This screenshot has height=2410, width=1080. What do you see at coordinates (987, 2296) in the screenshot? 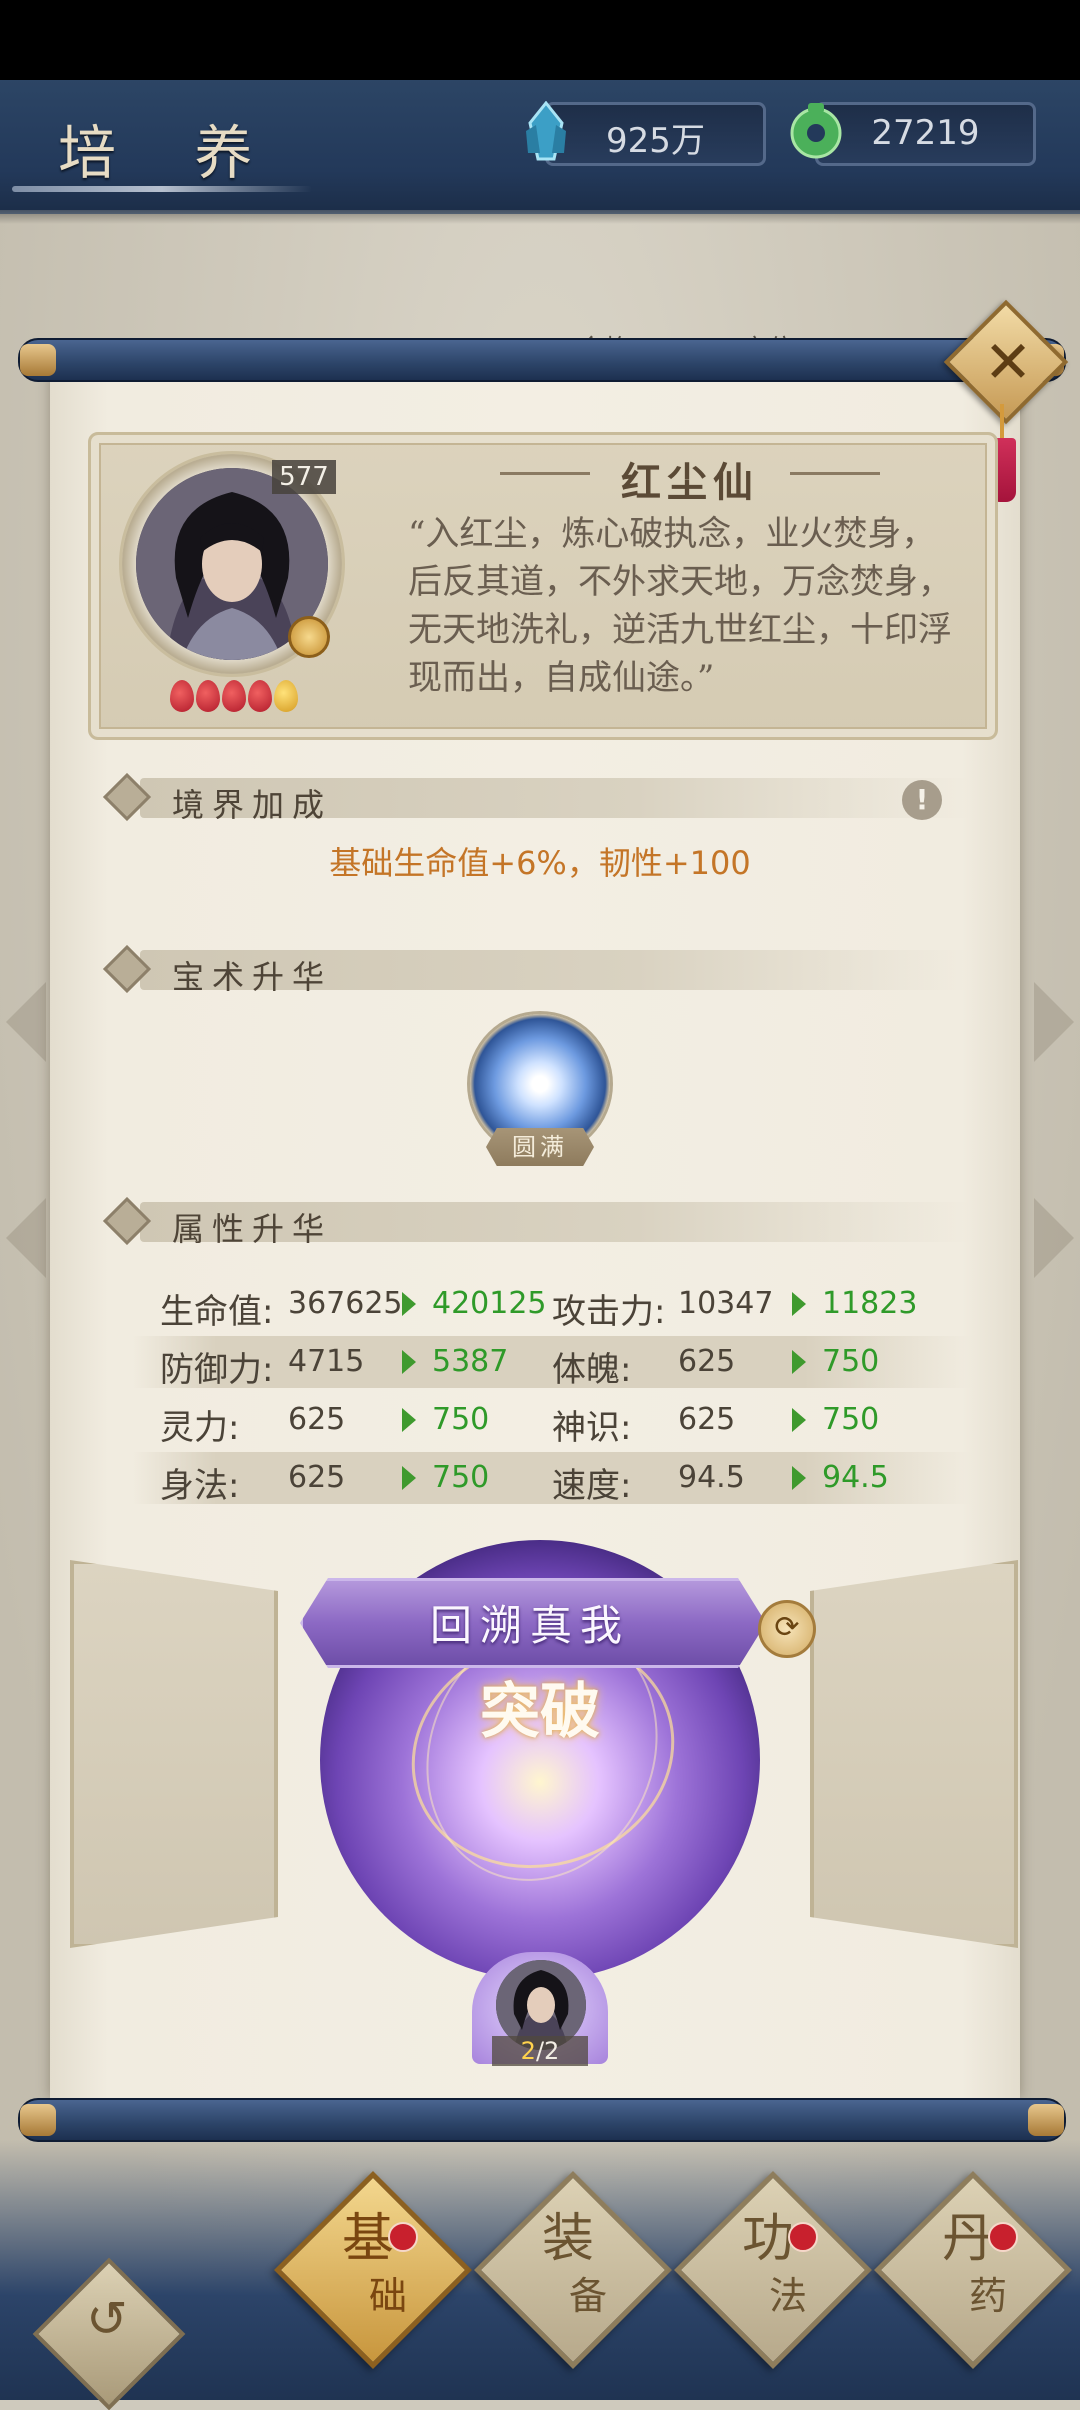
I see `nav-label-line2: 药` at bounding box center [987, 2296].